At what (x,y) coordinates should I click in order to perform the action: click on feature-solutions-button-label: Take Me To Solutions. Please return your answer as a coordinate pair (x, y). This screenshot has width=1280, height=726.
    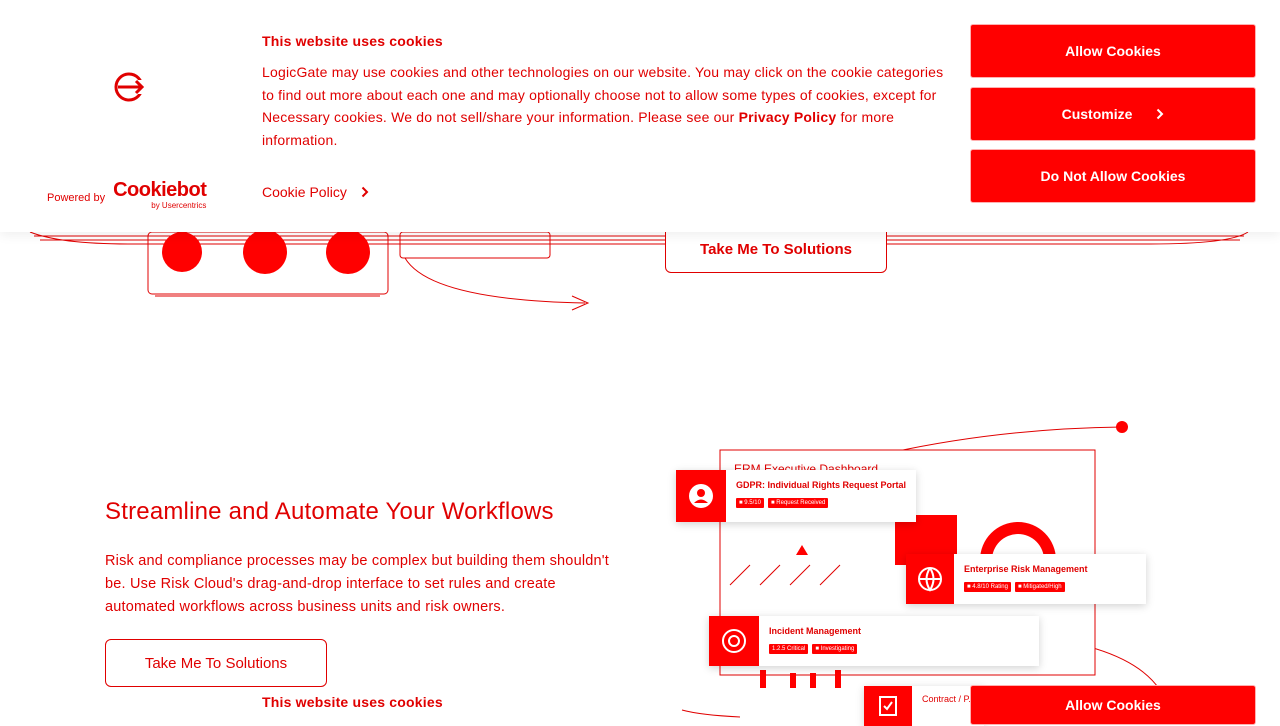
    Looking at the image, I should click on (216, 663).